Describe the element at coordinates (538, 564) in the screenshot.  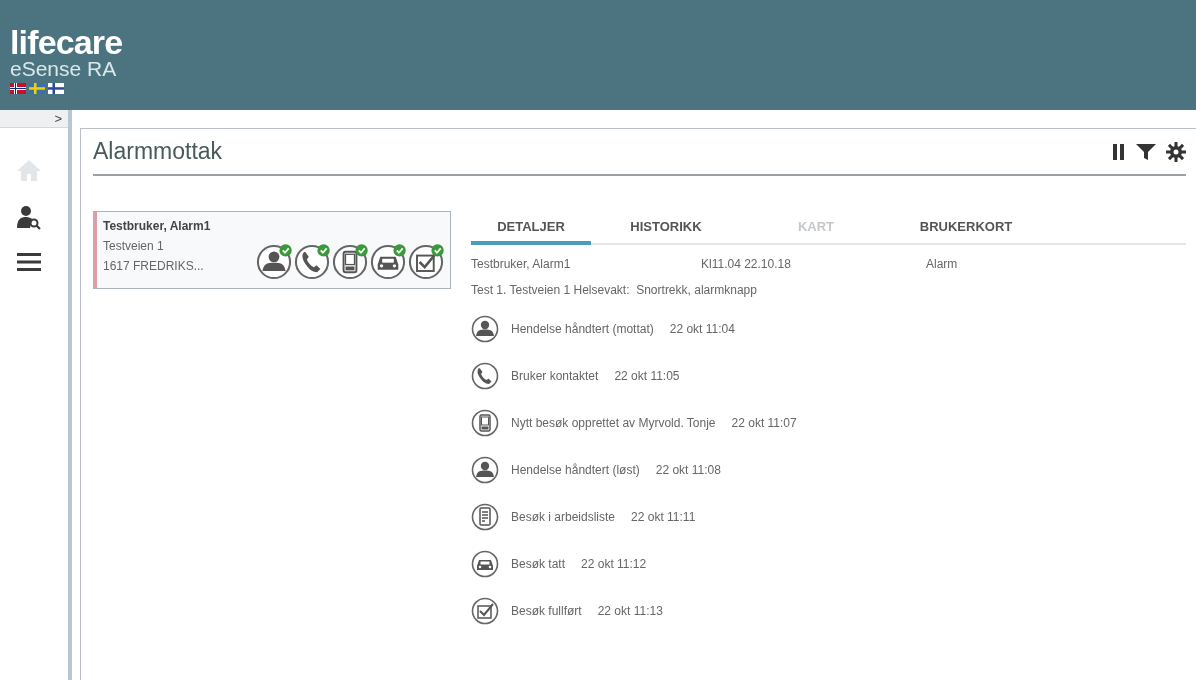
I see `event-text: Besøk tatt` at that location.